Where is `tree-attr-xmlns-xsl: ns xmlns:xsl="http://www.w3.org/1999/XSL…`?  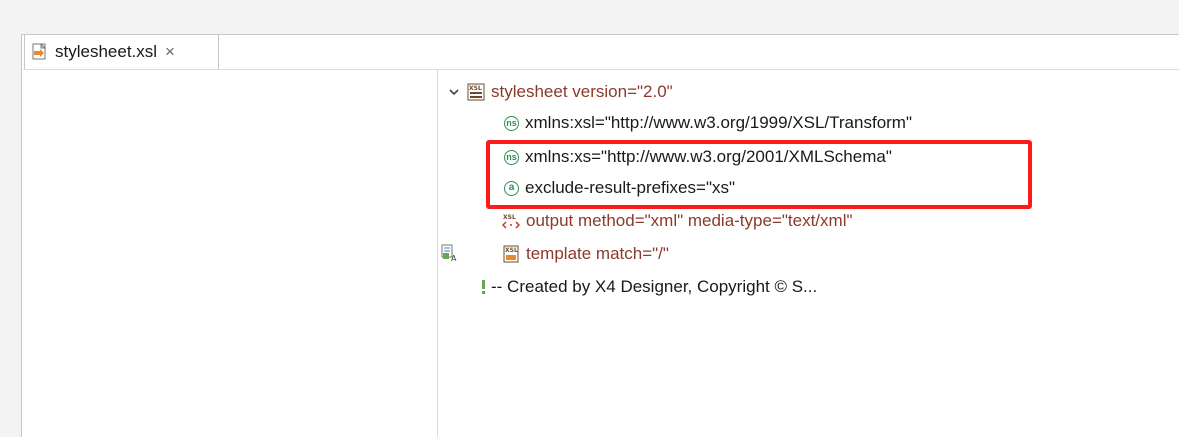
tree-attr-xmlns-xsl: ns xmlns:xsl="http://www.w3.org/1999/XSL… is located at coordinates (708, 123).